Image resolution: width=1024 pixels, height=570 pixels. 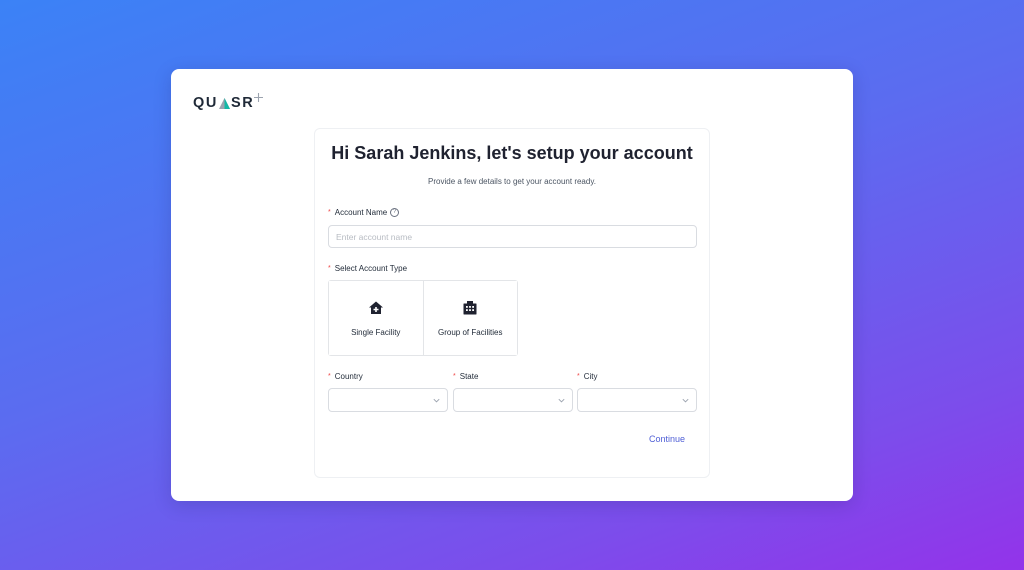 What do you see at coordinates (469, 376) in the screenshot?
I see `state-label-text: State` at bounding box center [469, 376].